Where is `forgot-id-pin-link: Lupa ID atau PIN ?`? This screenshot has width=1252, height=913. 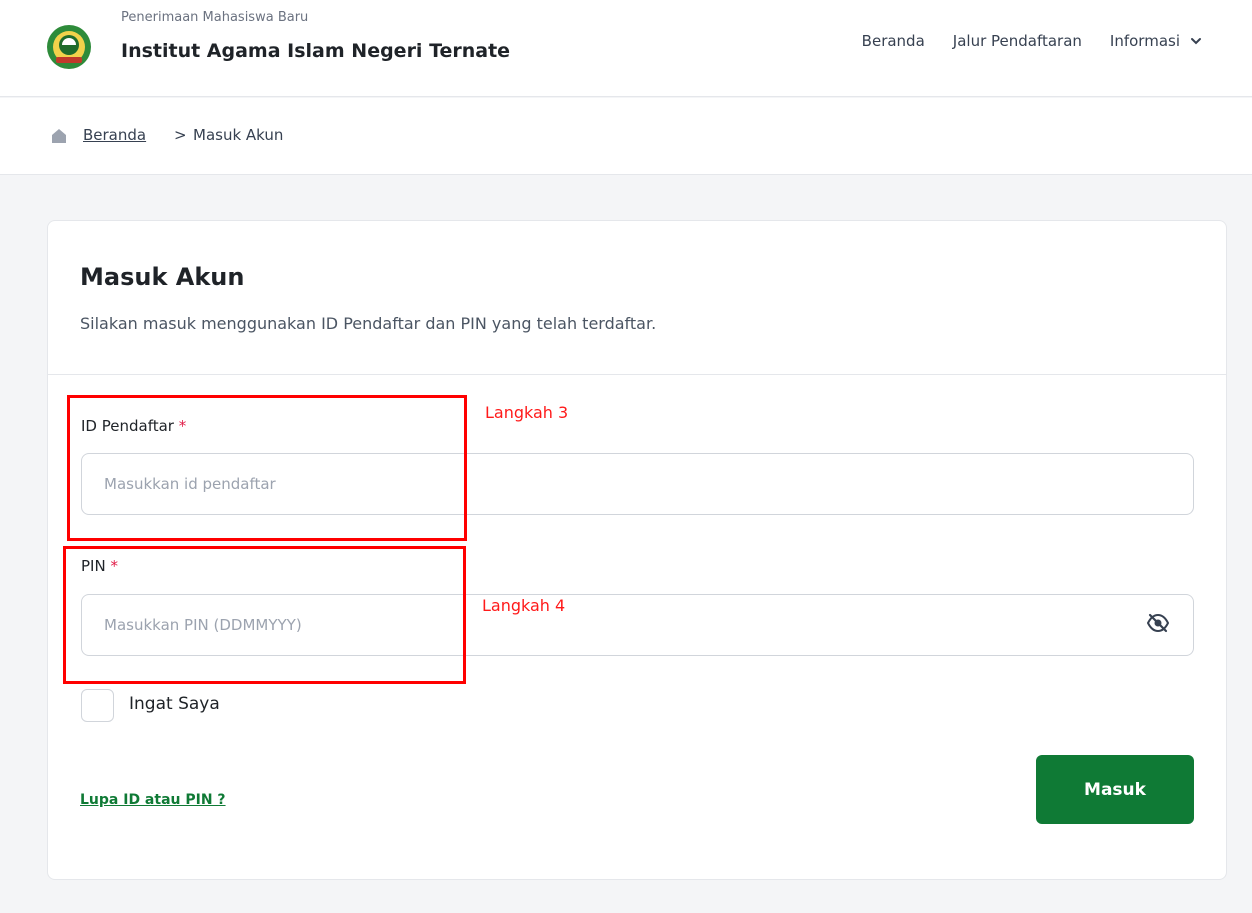
forgot-id-pin-link: Lupa ID atau PIN ? is located at coordinates (153, 800).